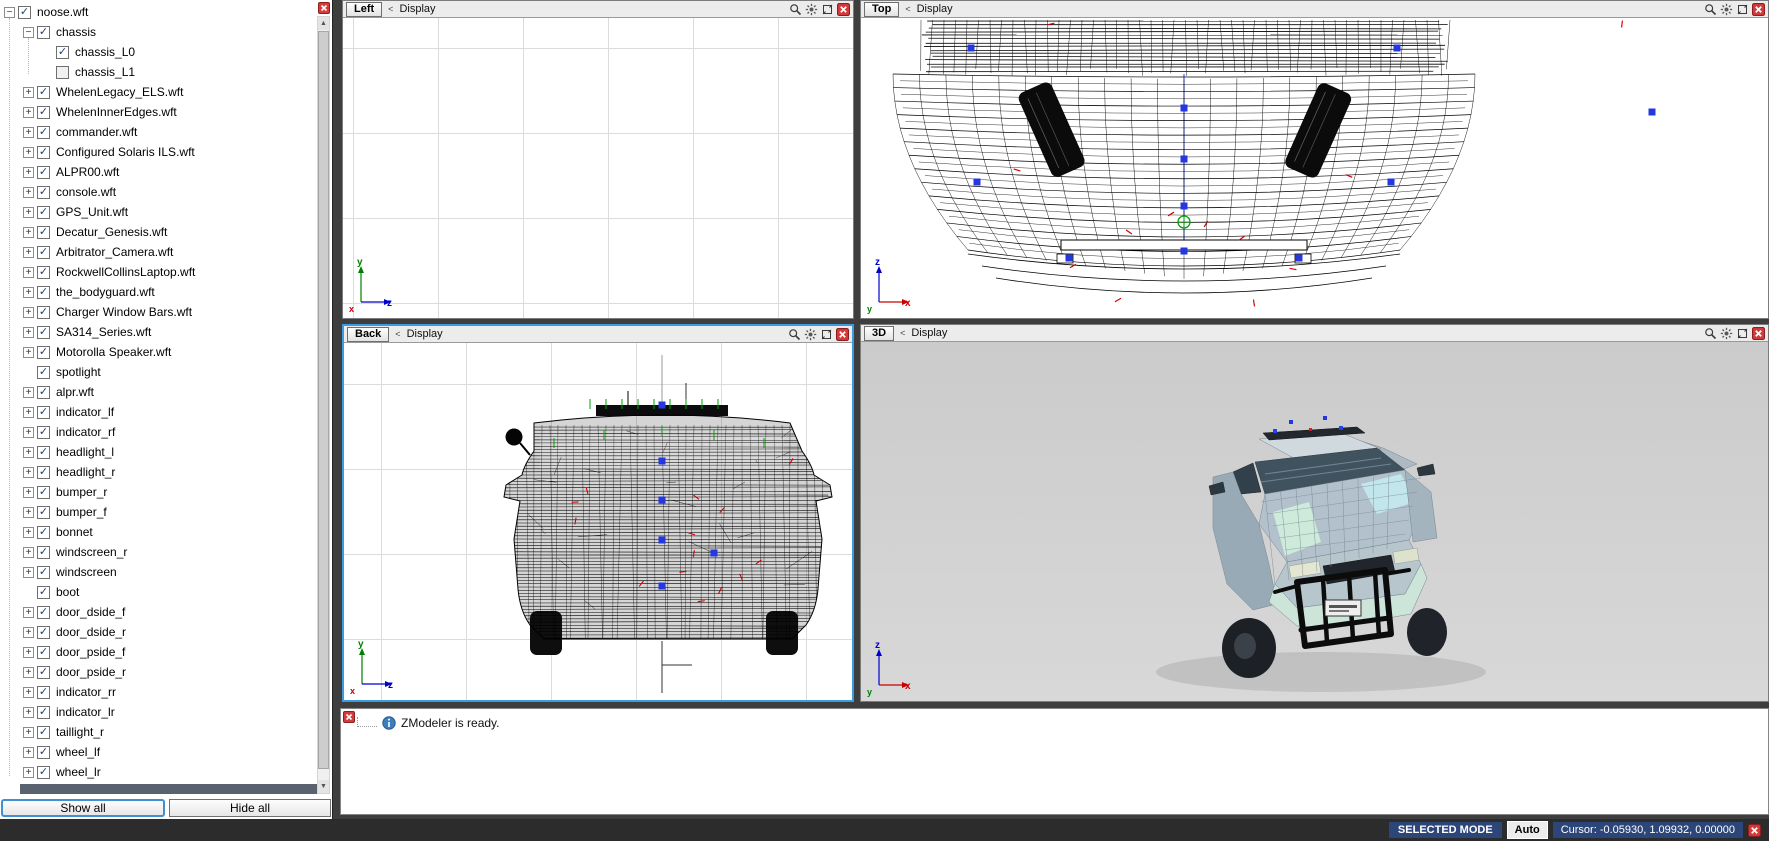 Image resolution: width=1769 pixels, height=841 pixels. I want to click on tree-item: + ✓ wheel_lf, so click(157, 752).